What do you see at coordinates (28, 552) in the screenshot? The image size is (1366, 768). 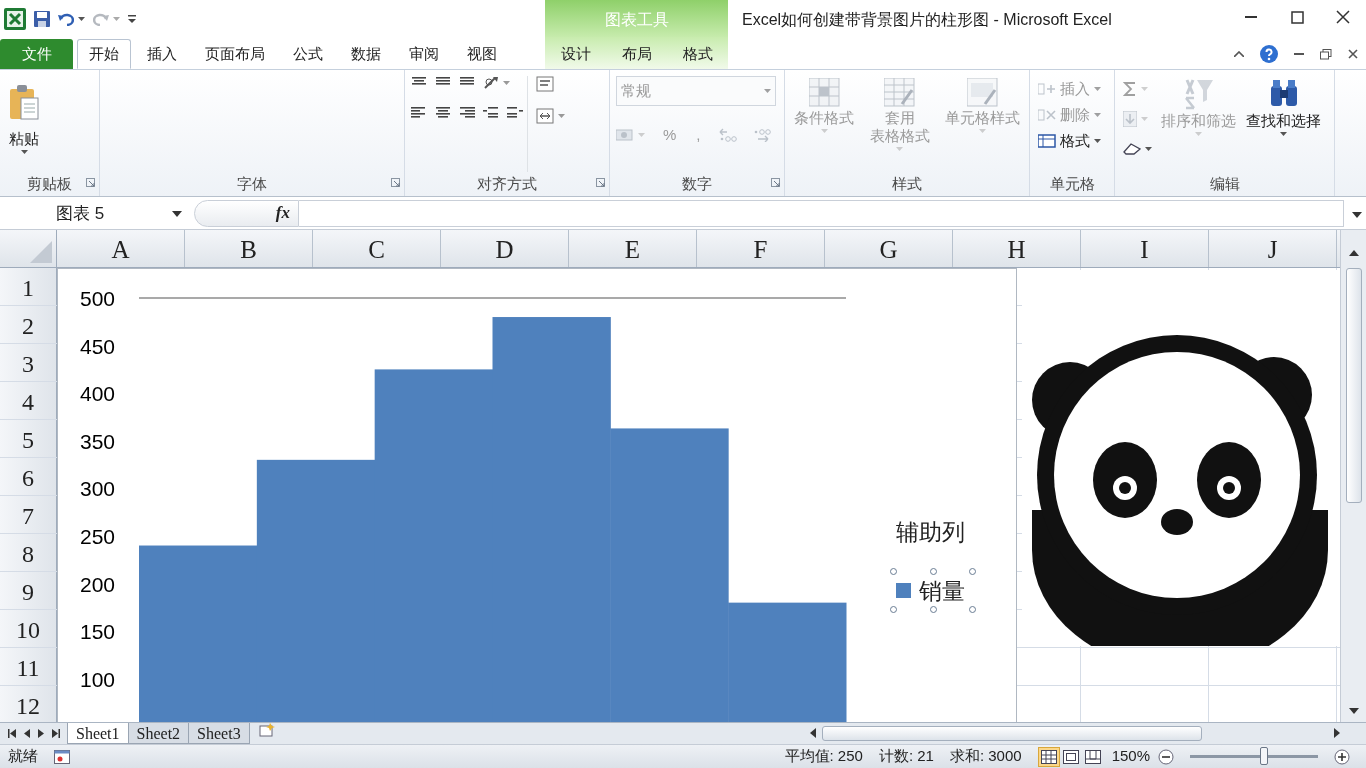 I see `row-header: 8` at bounding box center [28, 552].